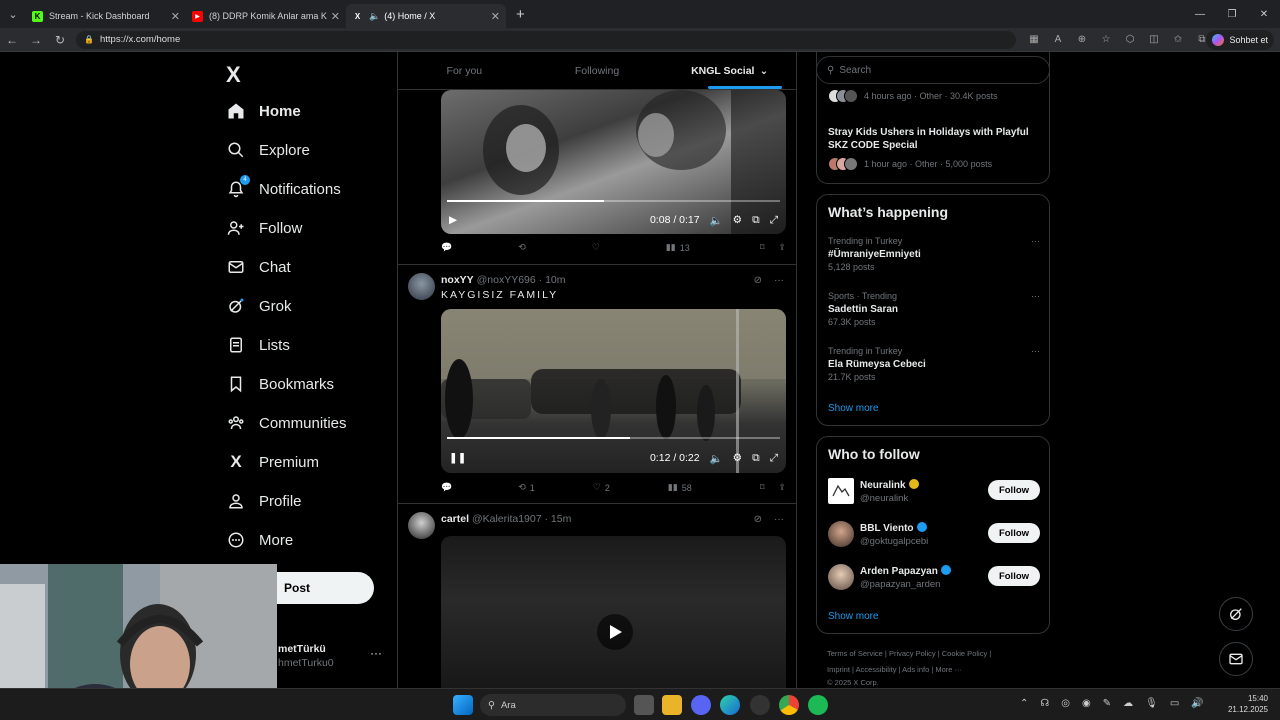 The width and height of the screenshot is (1280, 720). Describe the element at coordinates (1024, 703) in the screenshot. I see `chevron-up-icon: ⌃` at that location.